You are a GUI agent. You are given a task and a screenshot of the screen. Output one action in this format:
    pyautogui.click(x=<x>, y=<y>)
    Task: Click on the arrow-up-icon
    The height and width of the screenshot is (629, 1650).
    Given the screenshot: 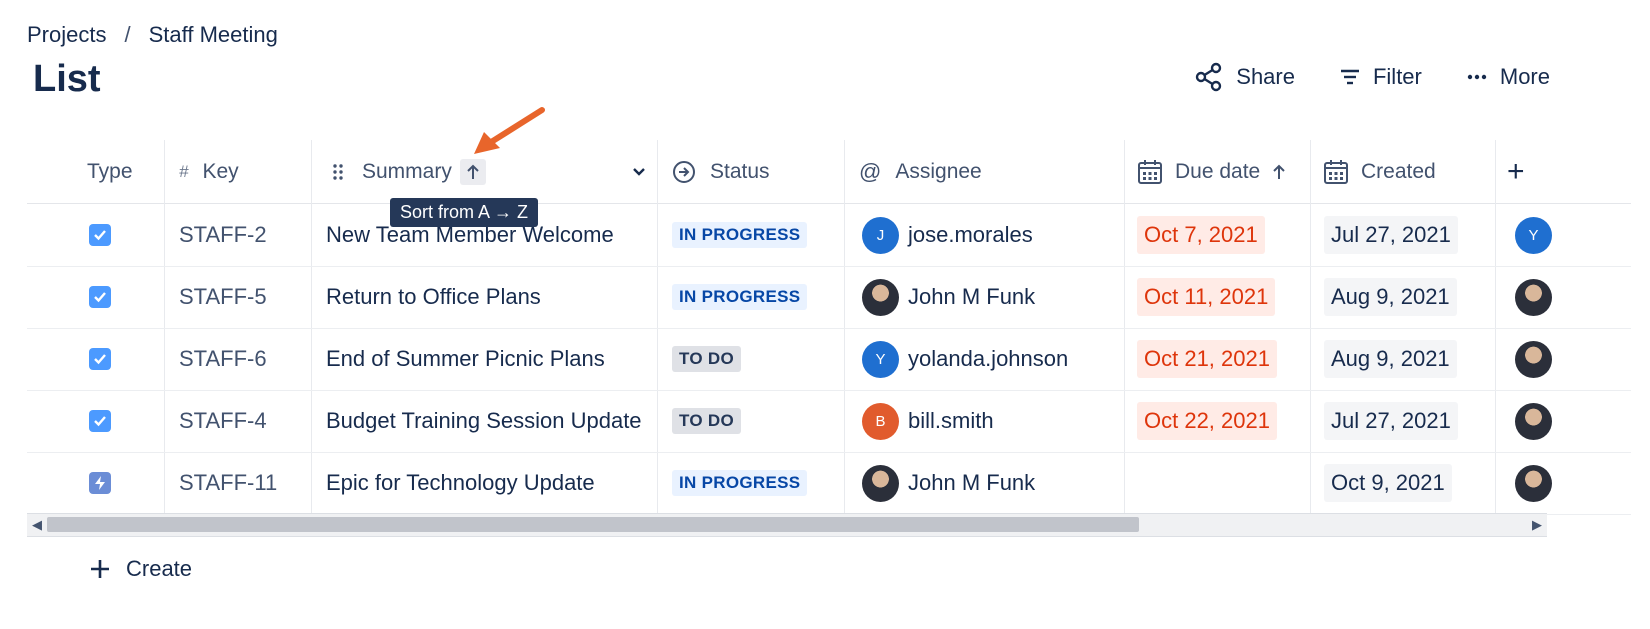 What is the action you would take?
    pyautogui.click(x=473, y=171)
    